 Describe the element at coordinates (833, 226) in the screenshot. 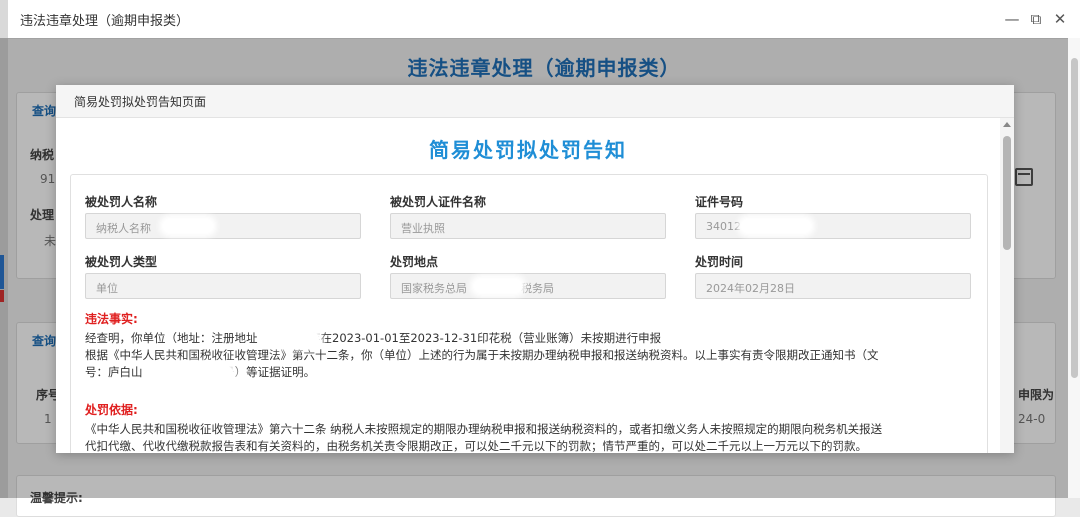

I see `cert-number-field: 34012` at that location.